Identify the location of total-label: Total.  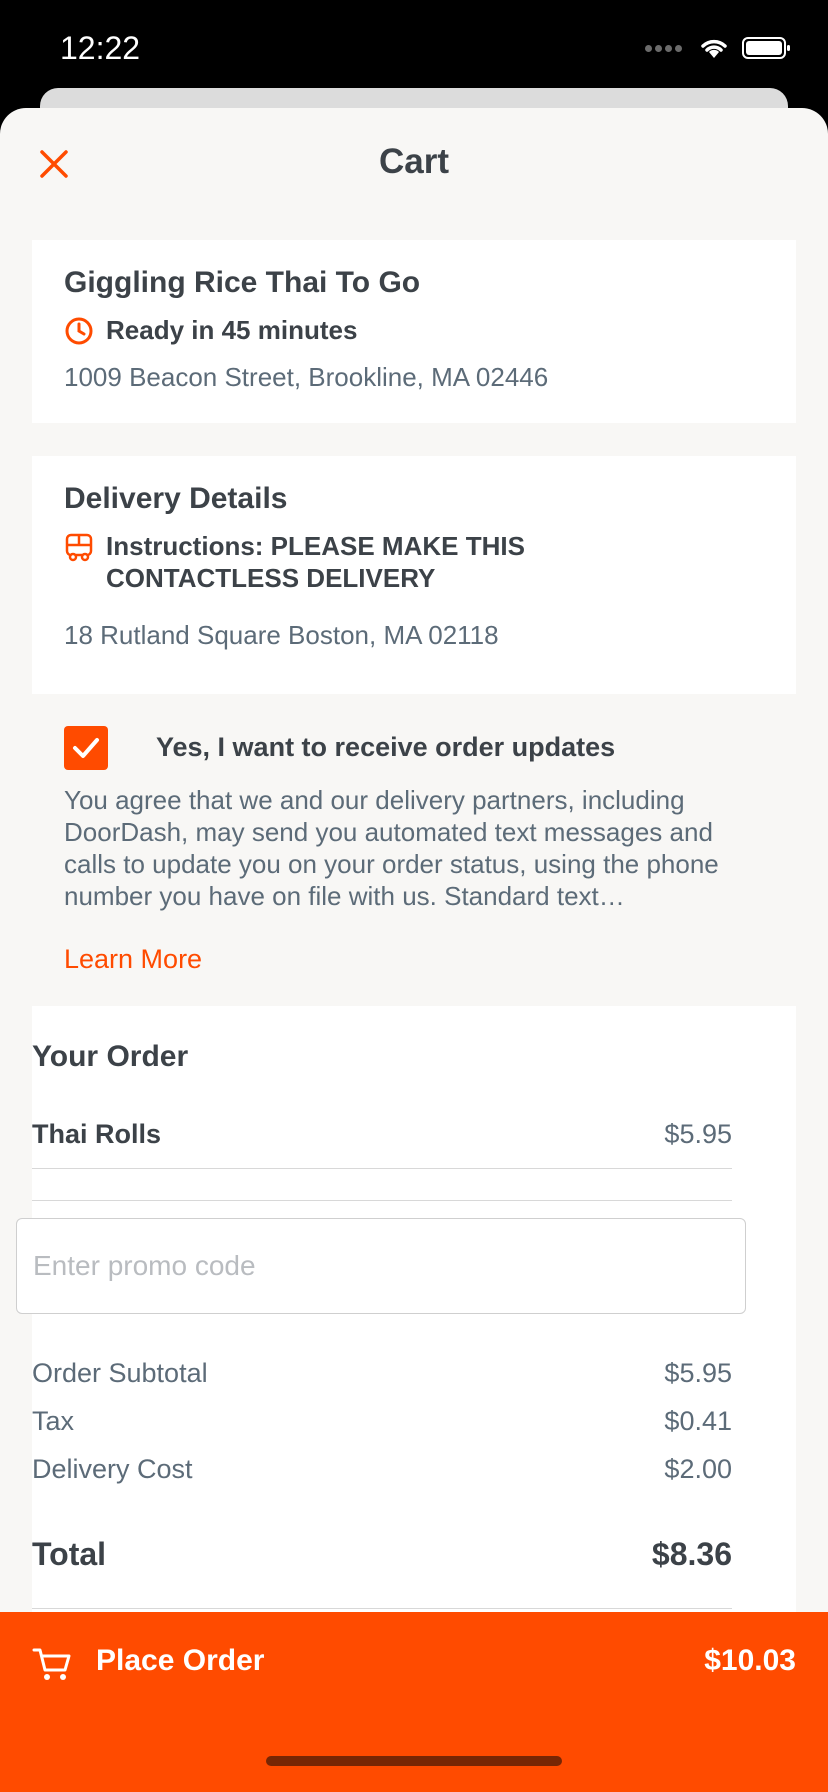
(69, 1554).